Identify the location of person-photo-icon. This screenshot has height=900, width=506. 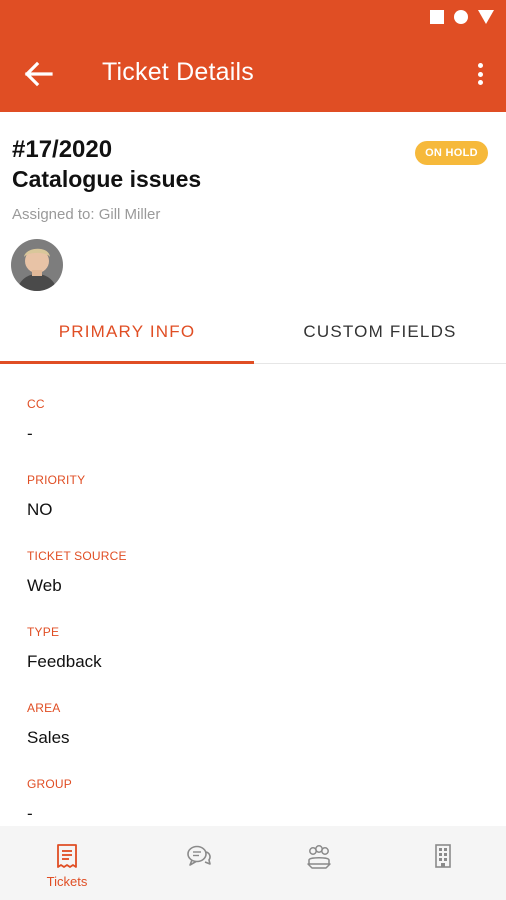
(37, 265).